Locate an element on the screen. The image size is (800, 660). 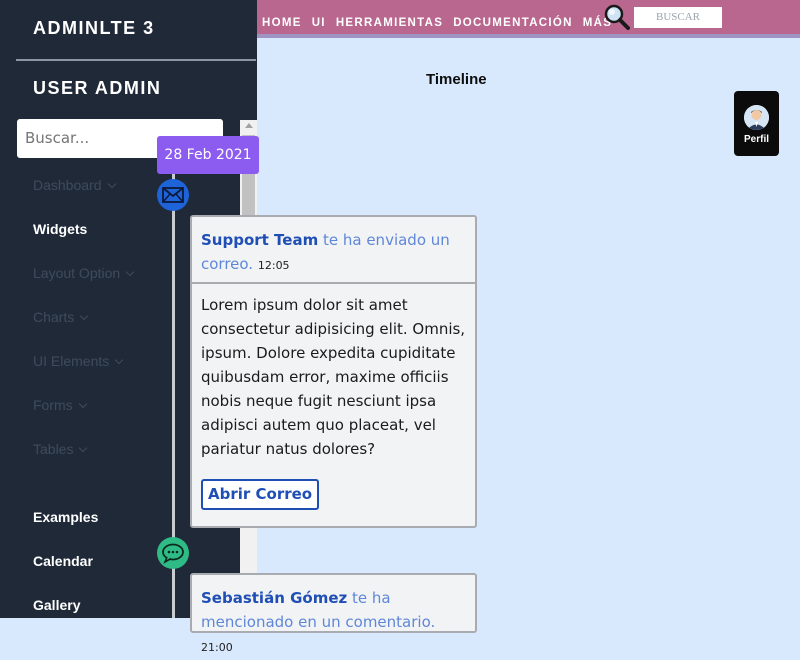
sidebar-item-forms: Forms is located at coordinates (60, 405).